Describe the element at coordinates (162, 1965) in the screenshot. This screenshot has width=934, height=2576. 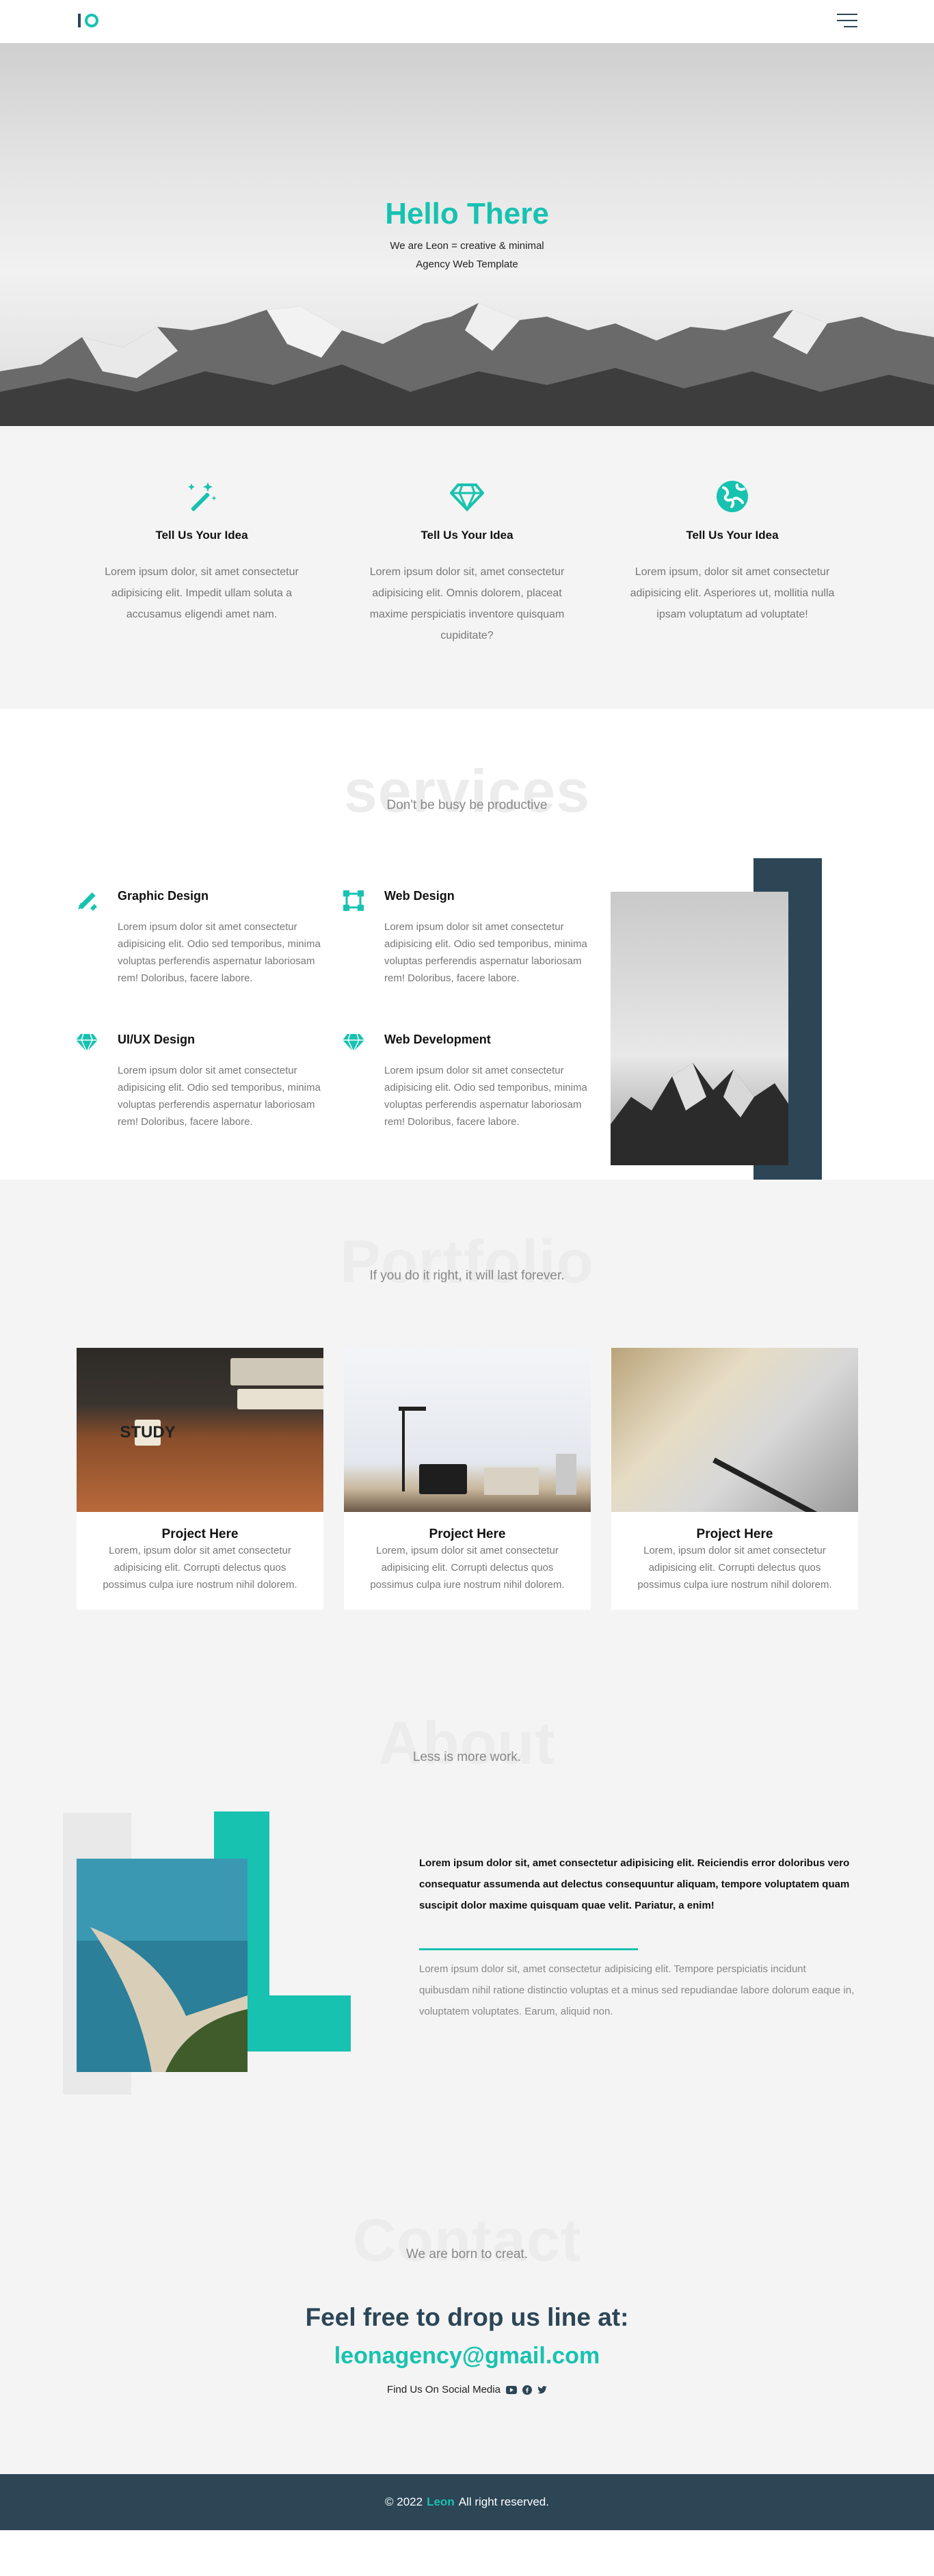
I see `about-beach-image` at that location.